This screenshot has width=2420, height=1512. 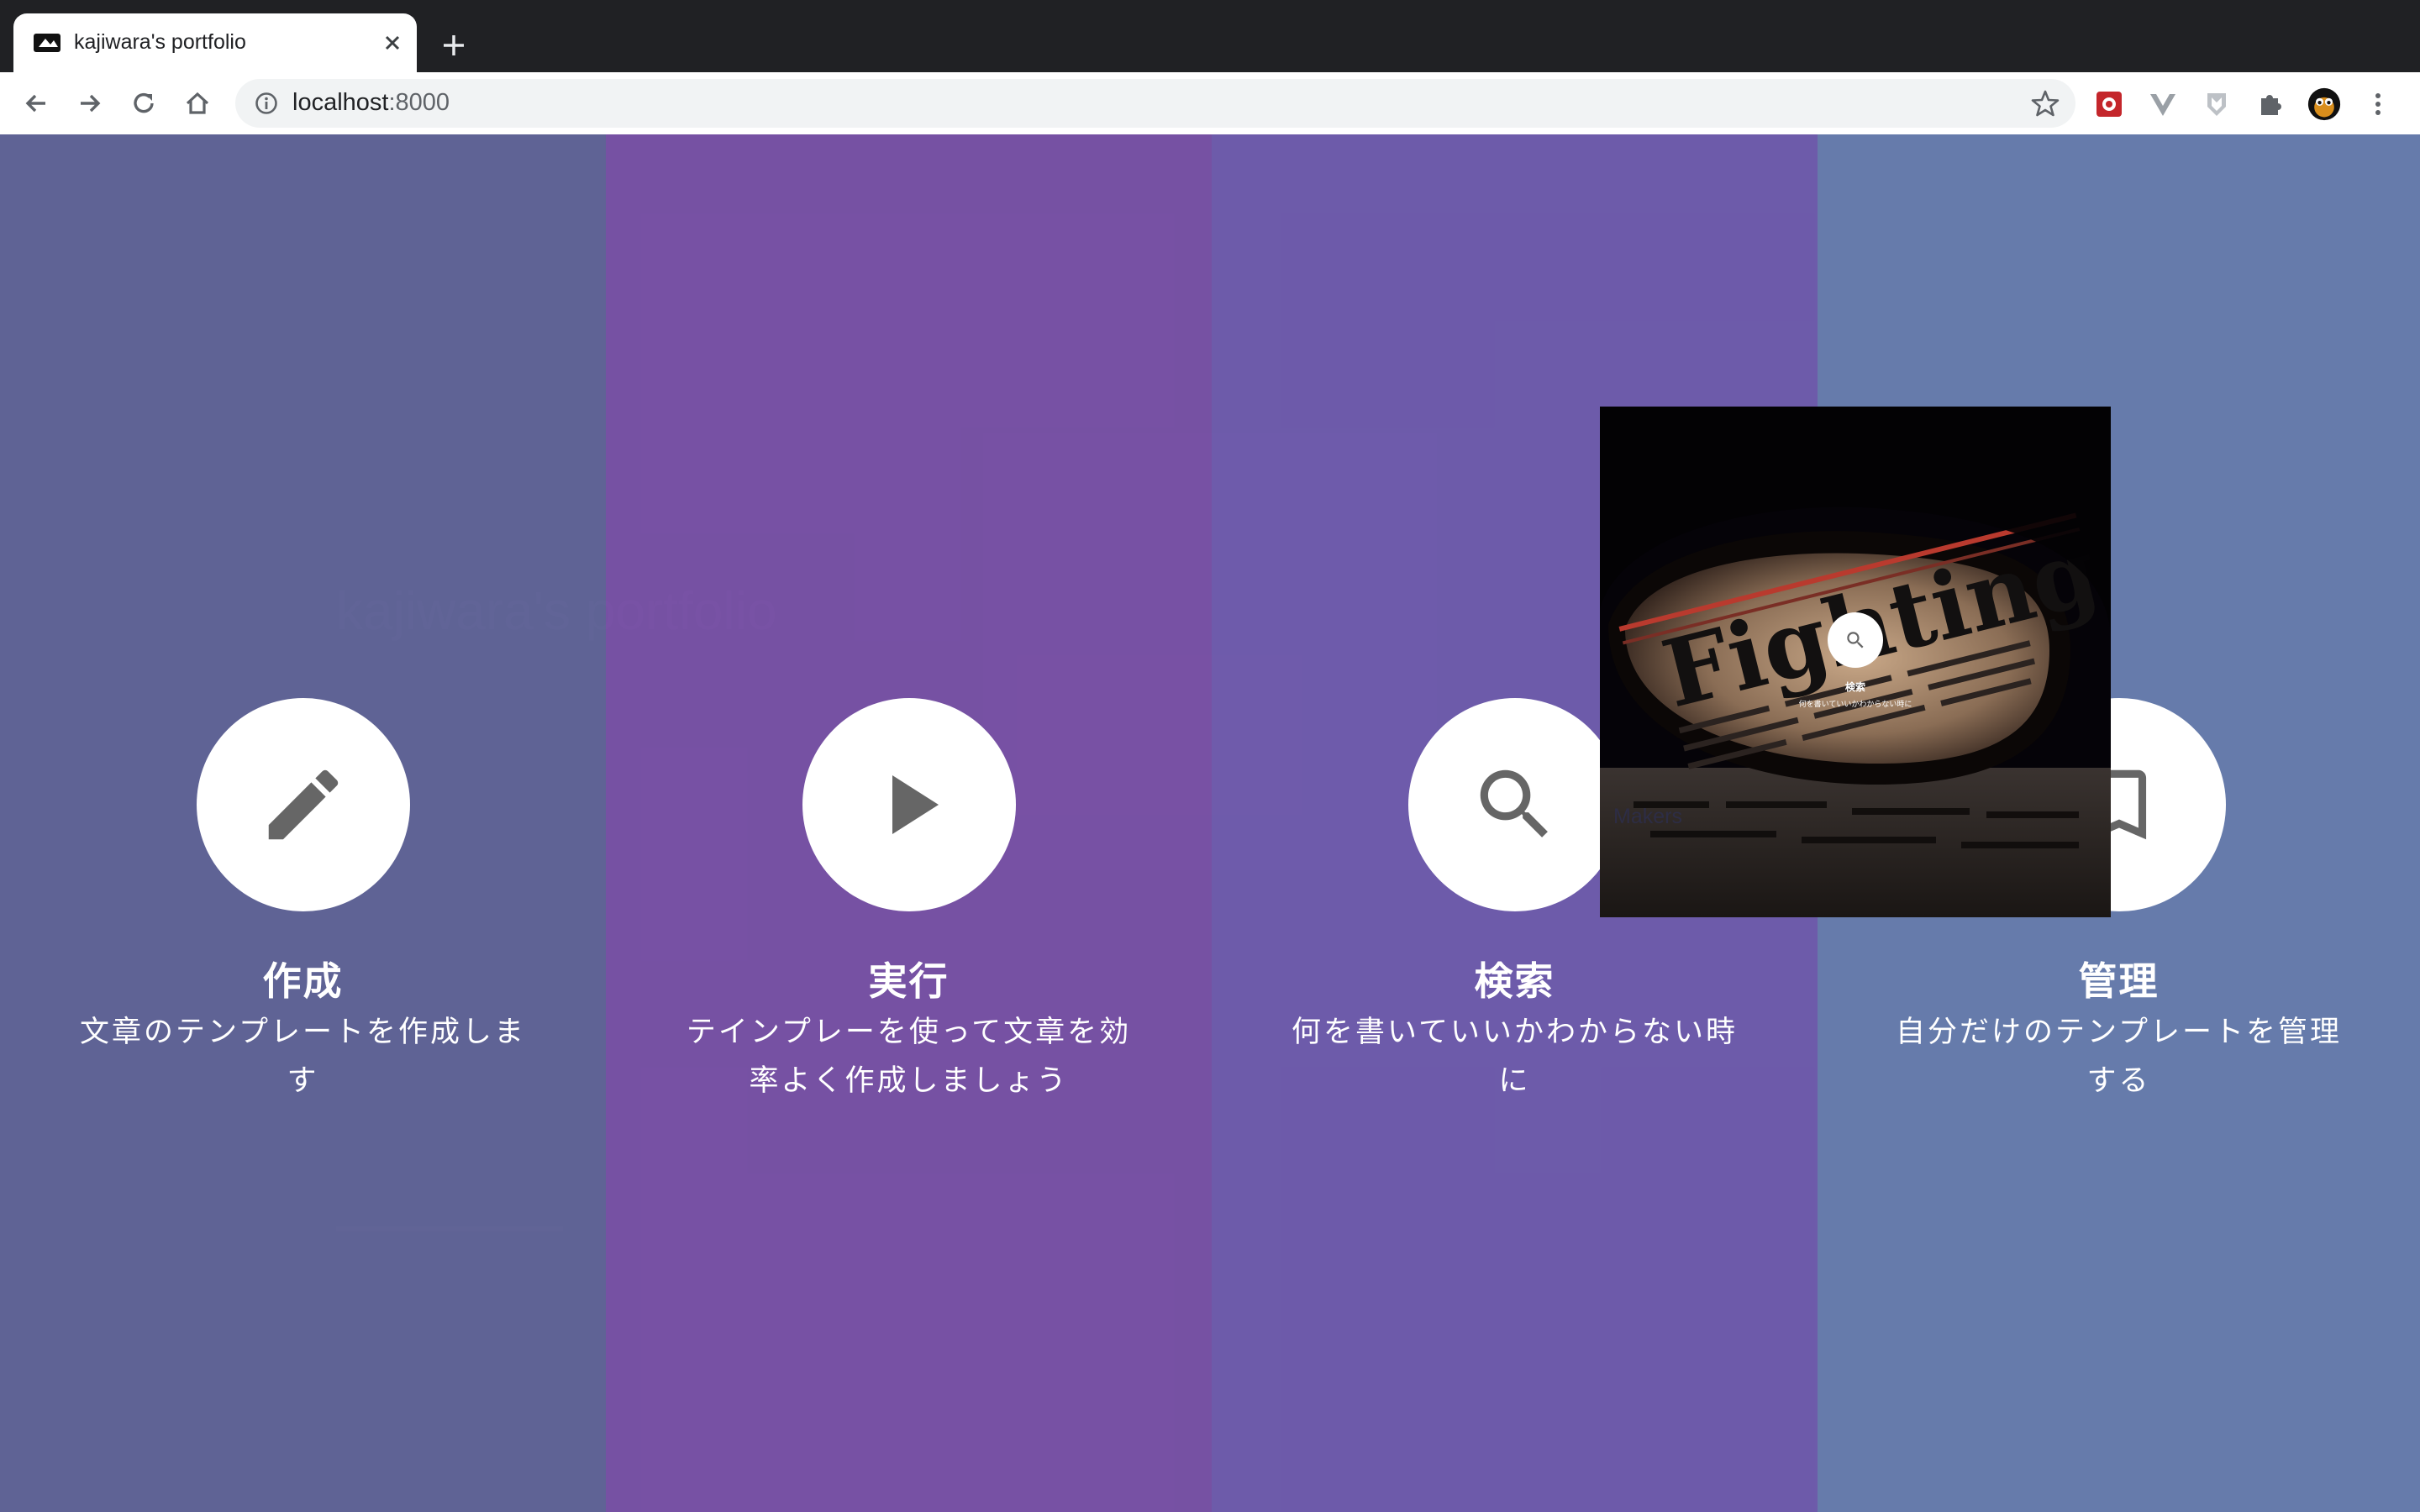 I want to click on browser-menu-button, so click(x=2378, y=104).